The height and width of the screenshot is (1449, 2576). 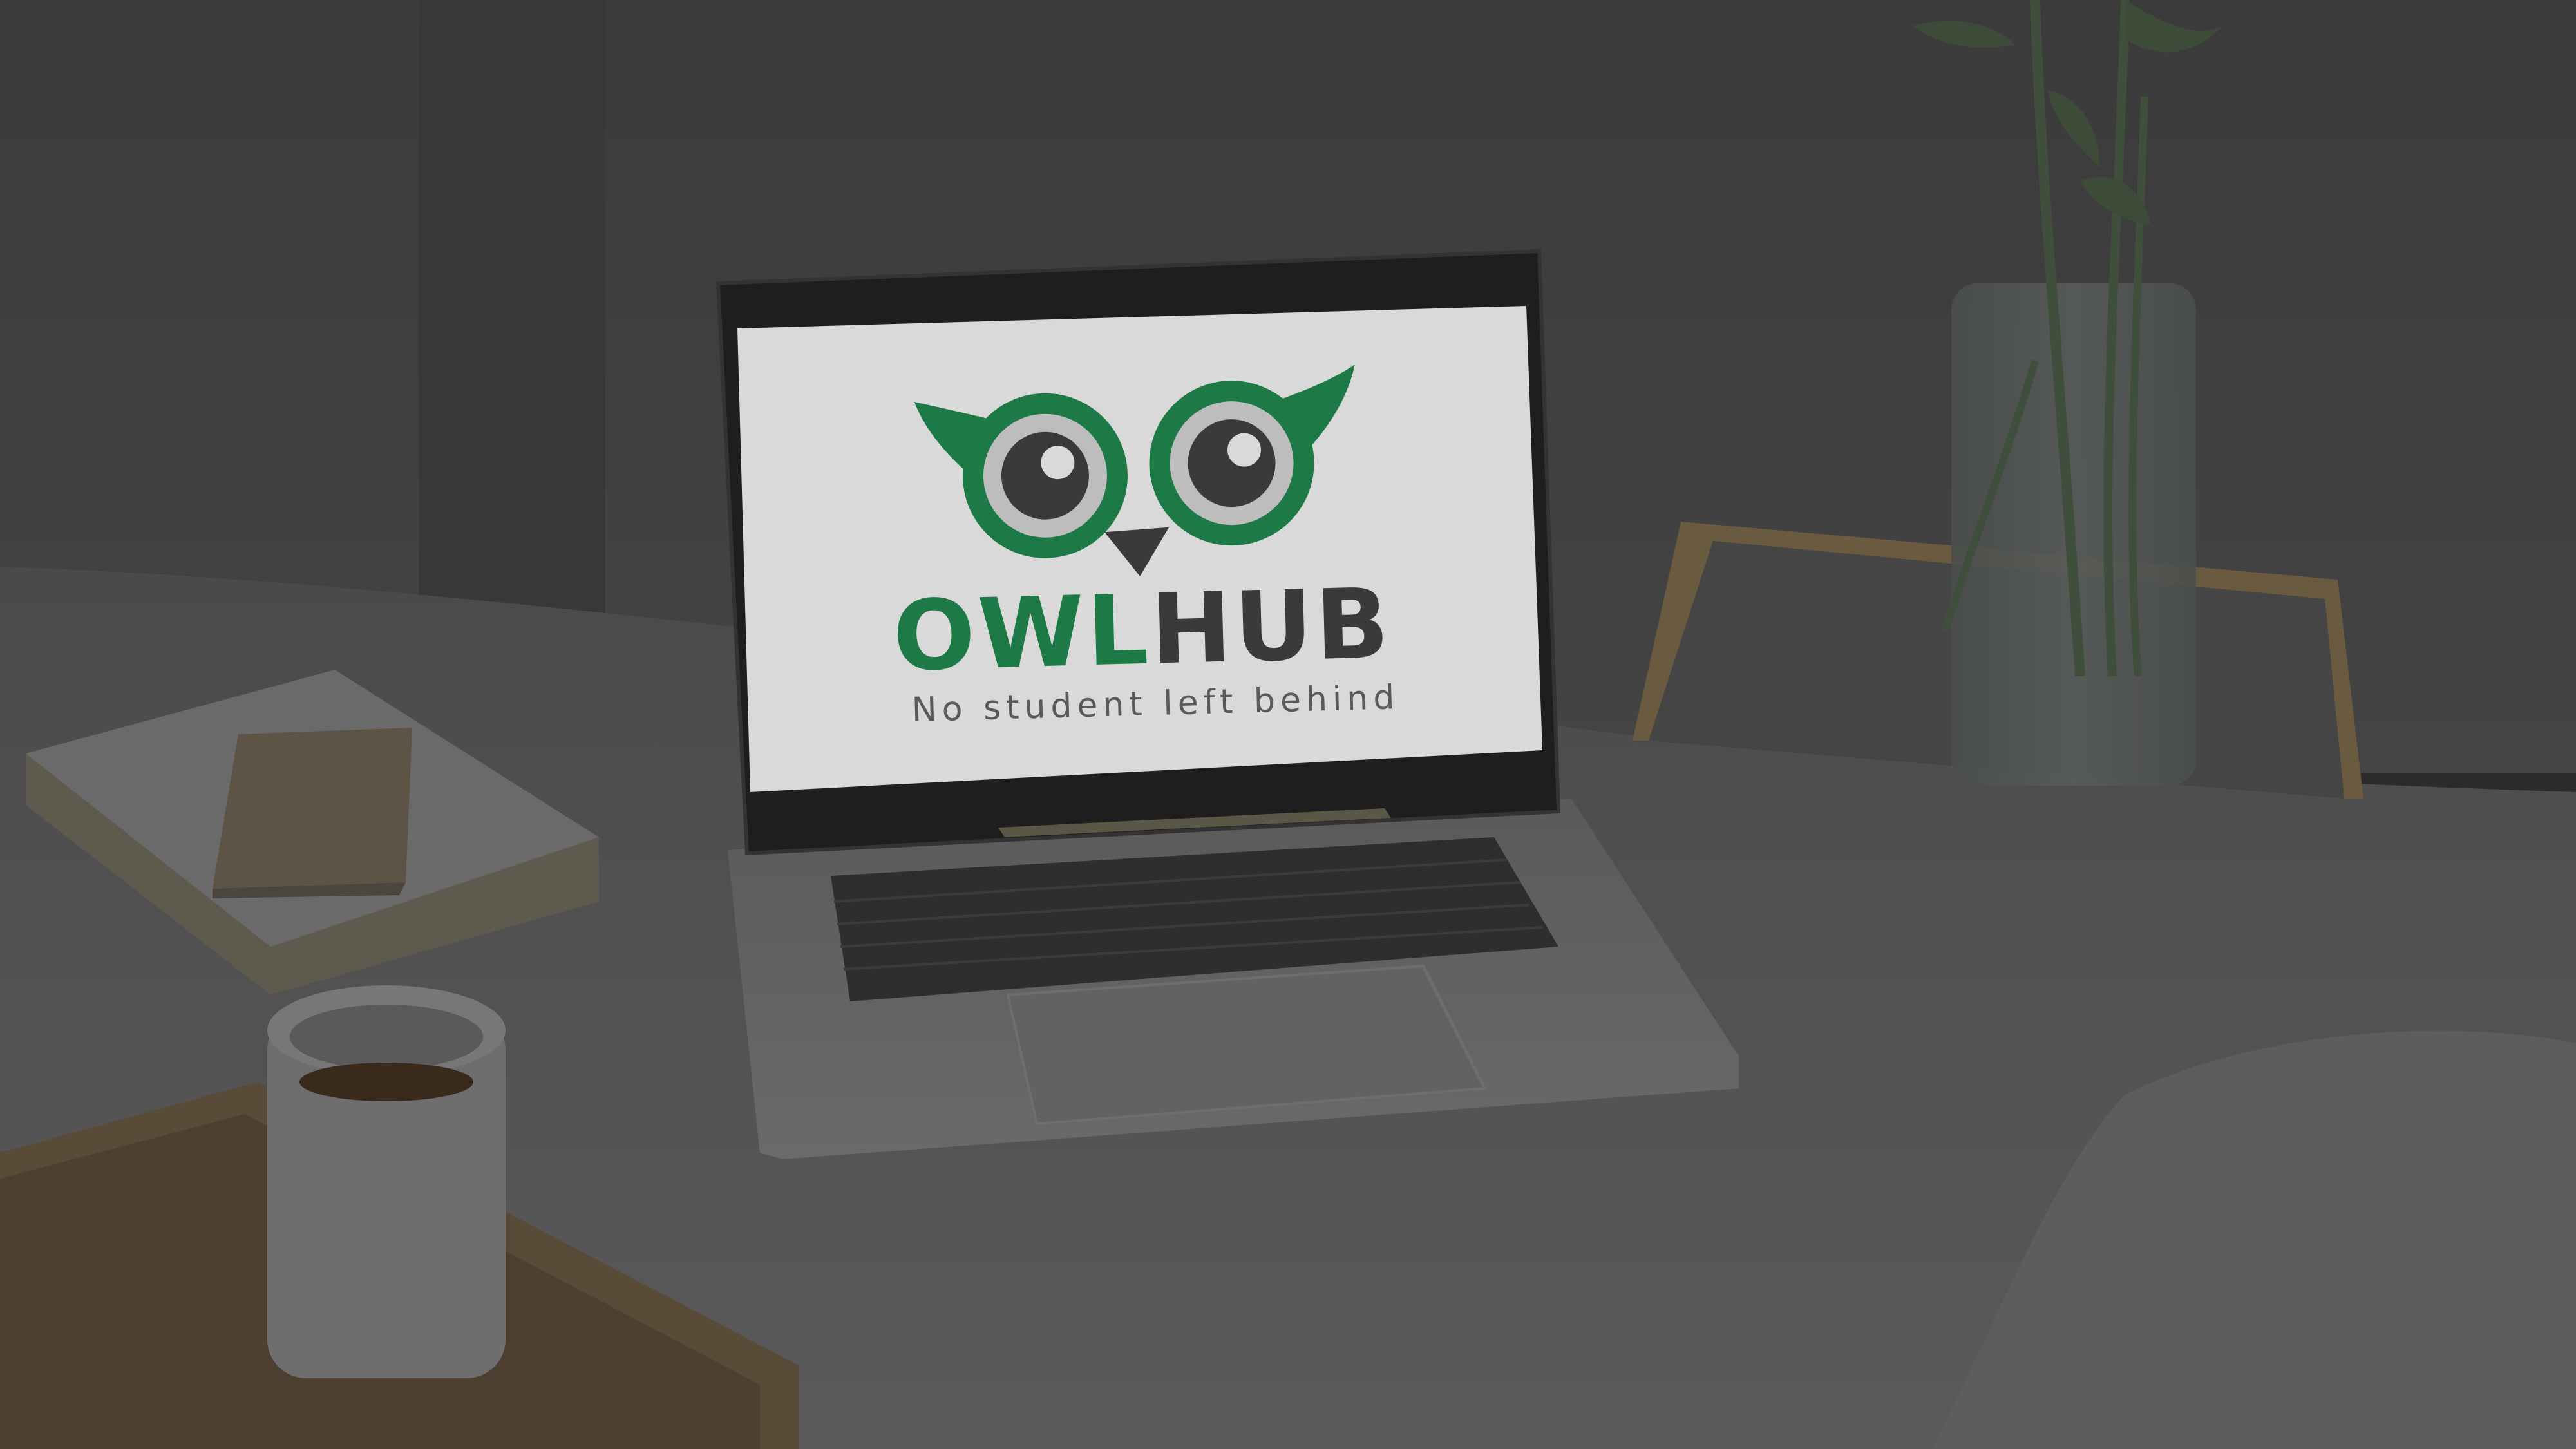 What do you see at coordinates (1021, 634) in the screenshot?
I see `brand-part-owl: OWL` at bounding box center [1021, 634].